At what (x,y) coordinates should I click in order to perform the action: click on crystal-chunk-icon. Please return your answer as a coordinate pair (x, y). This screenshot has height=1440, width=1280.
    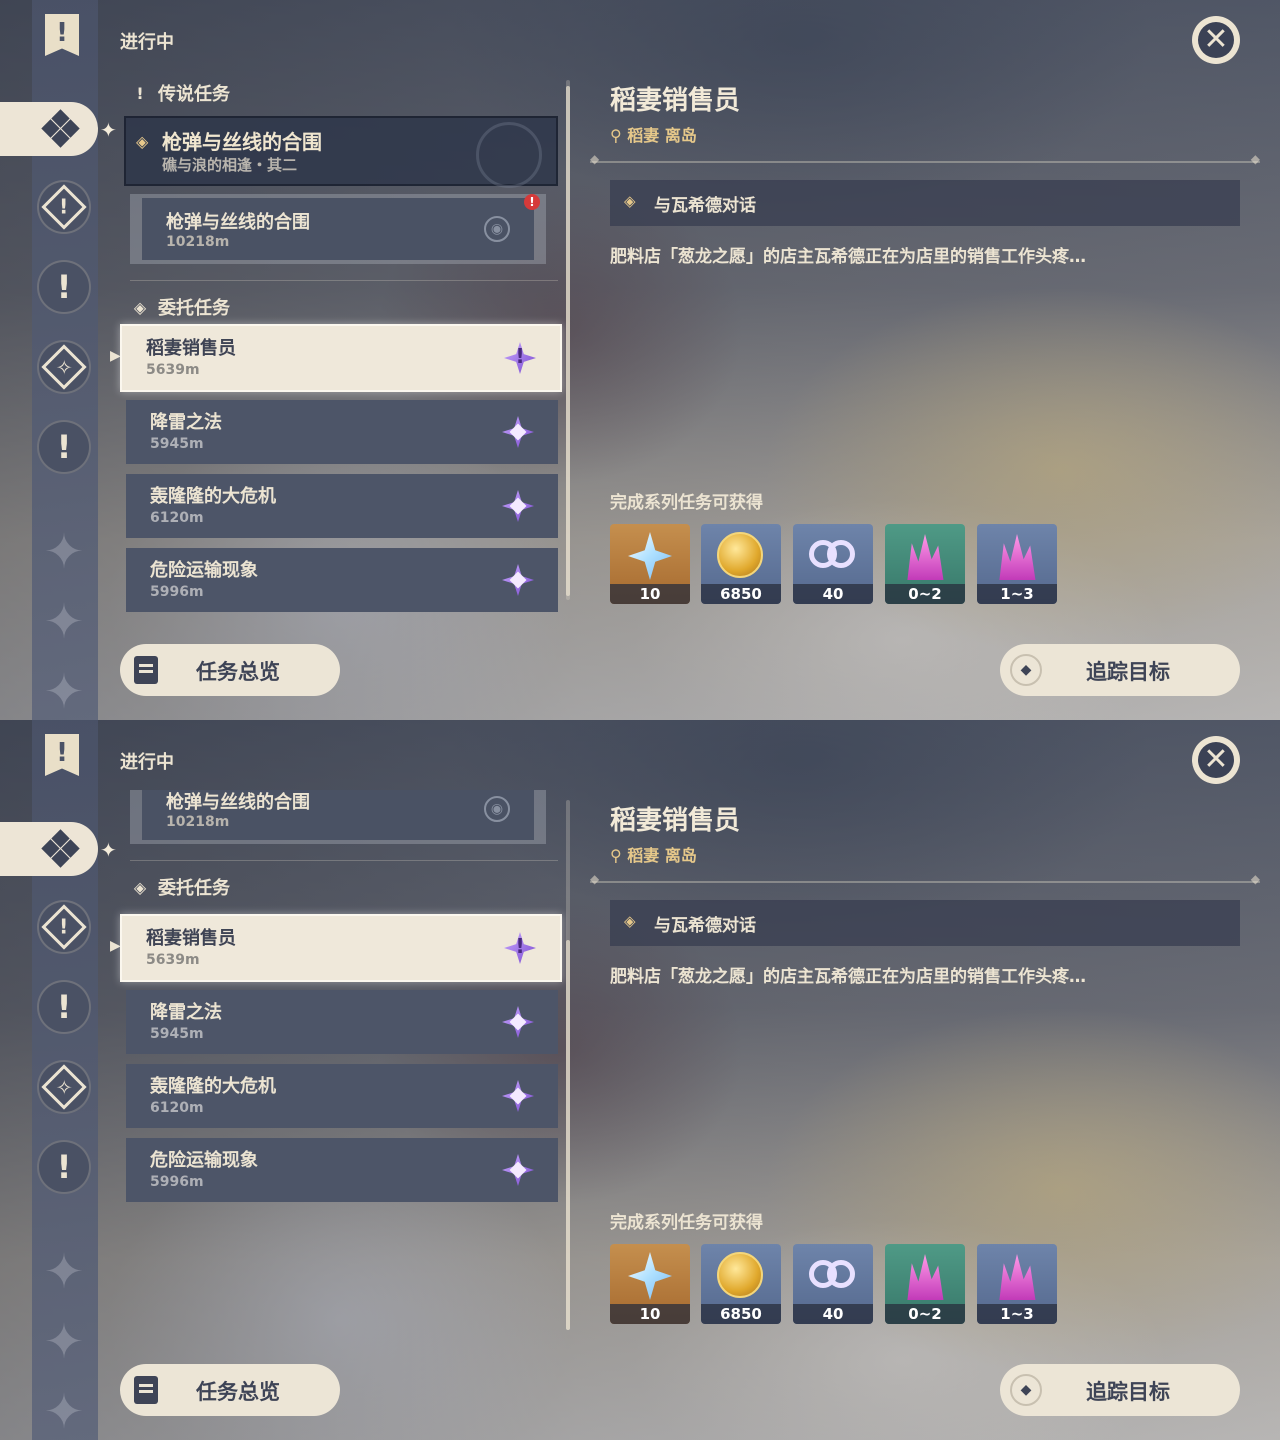
    Looking at the image, I should click on (1017, 1277).